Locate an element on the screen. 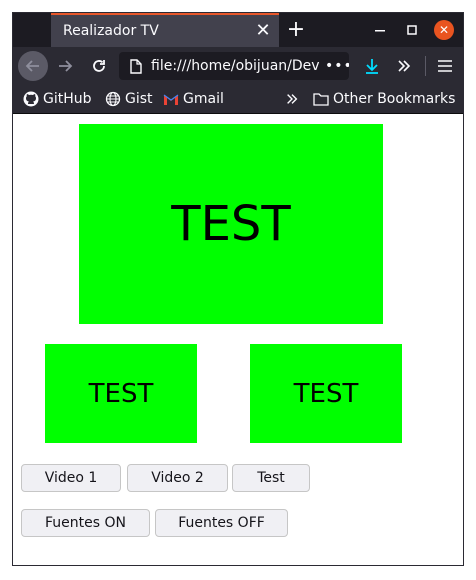 This screenshot has height=580, width=476. preview-screen-left: TEST is located at coordinates (121, 393).